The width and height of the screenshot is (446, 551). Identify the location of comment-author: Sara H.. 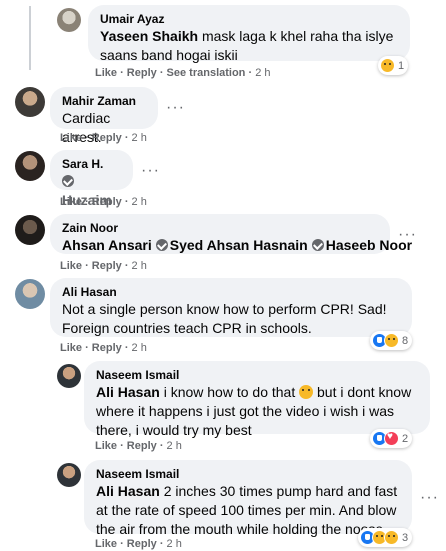
(91, 164).